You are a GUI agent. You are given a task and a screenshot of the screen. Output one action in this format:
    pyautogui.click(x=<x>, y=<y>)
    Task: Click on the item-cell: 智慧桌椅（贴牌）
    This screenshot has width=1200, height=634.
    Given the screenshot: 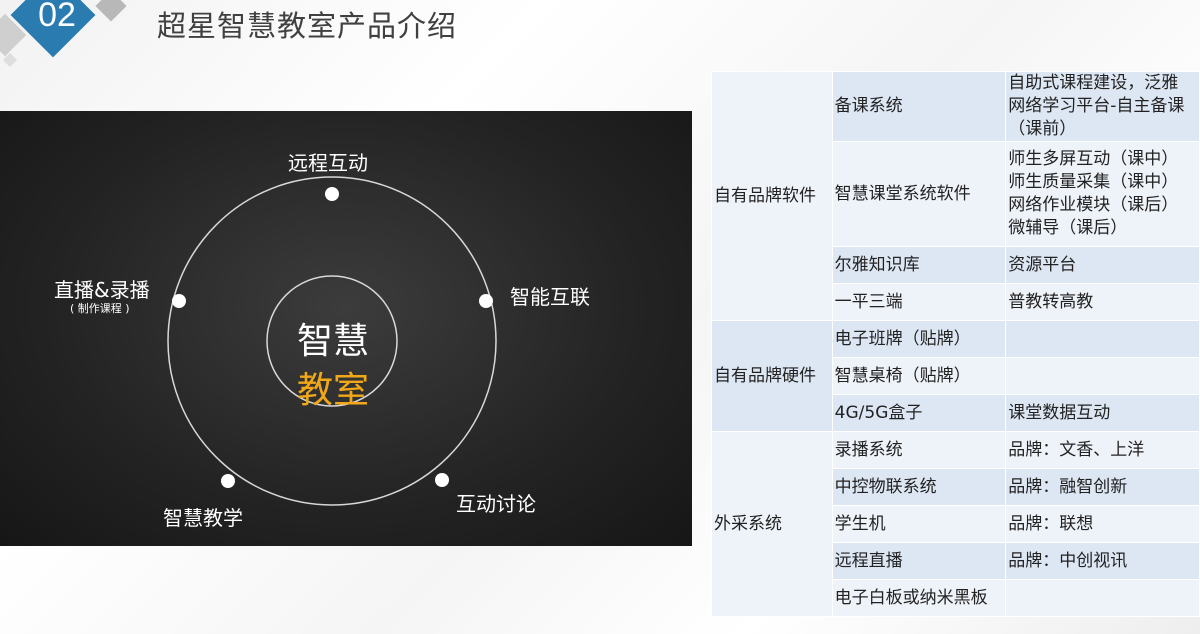 What is the action you would take?
    pyautogui.click(x=919, y=376)
    